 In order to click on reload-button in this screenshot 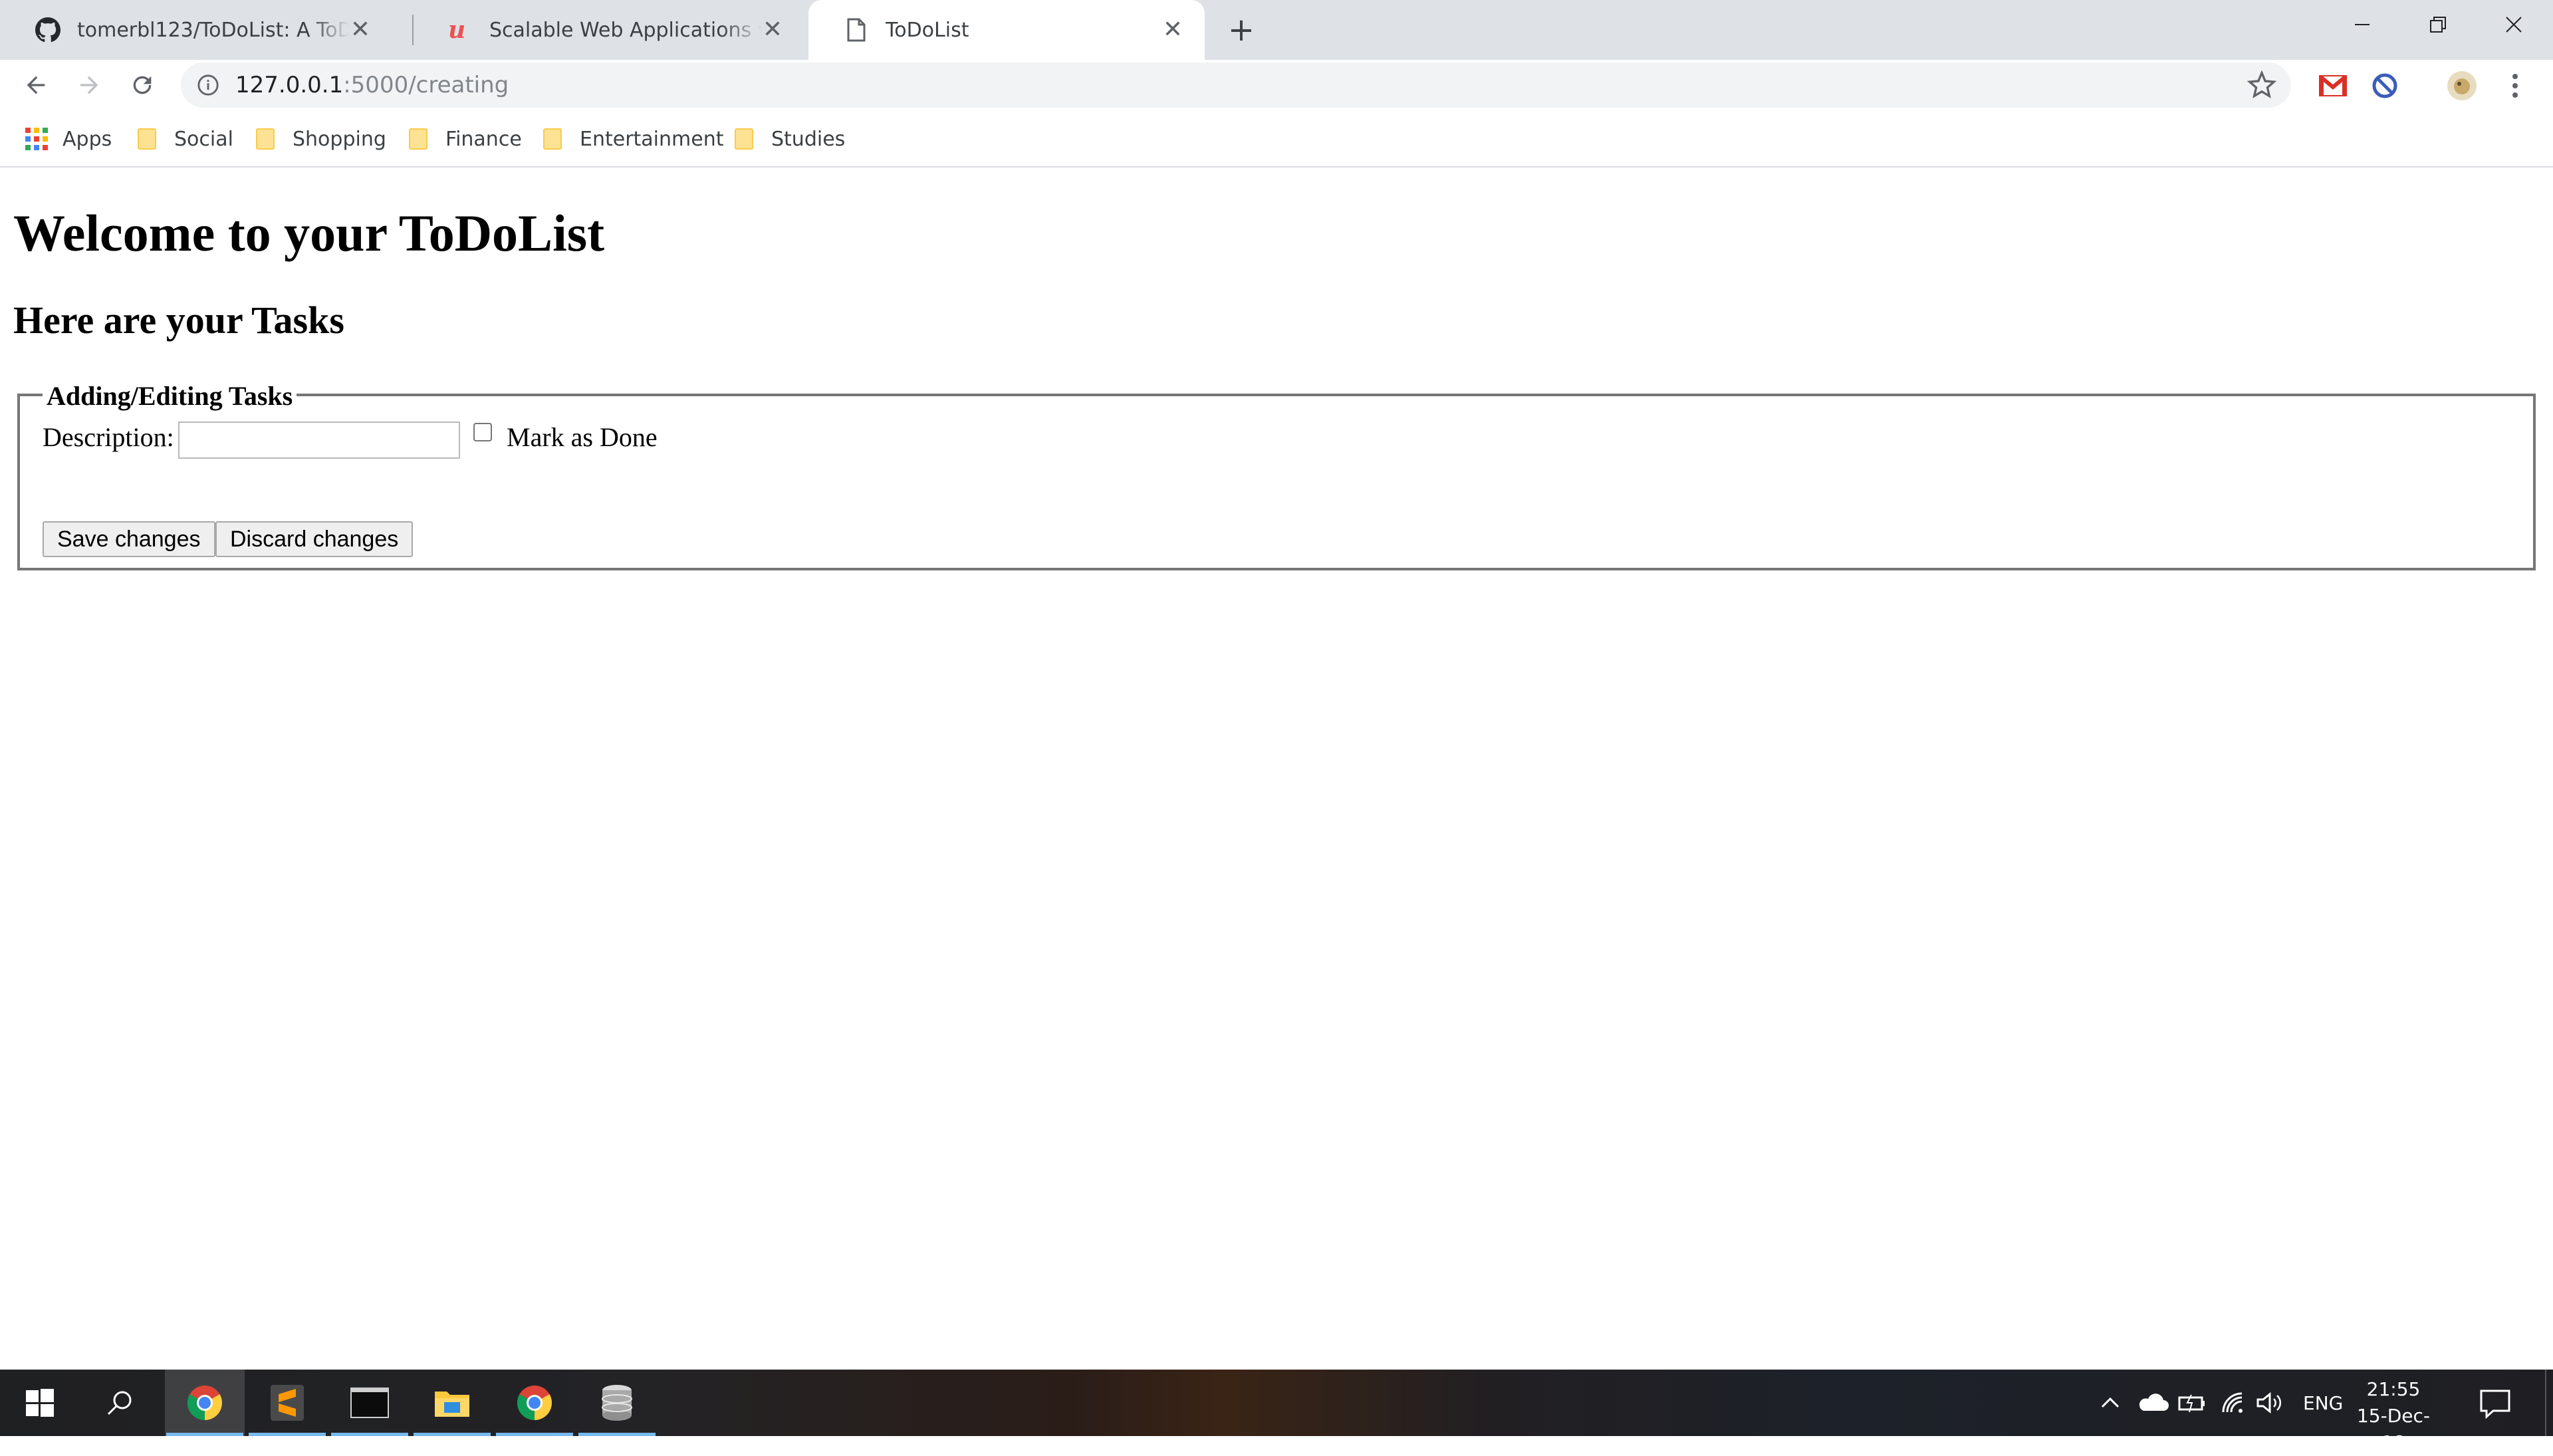, I will do `click(142, 85)`.